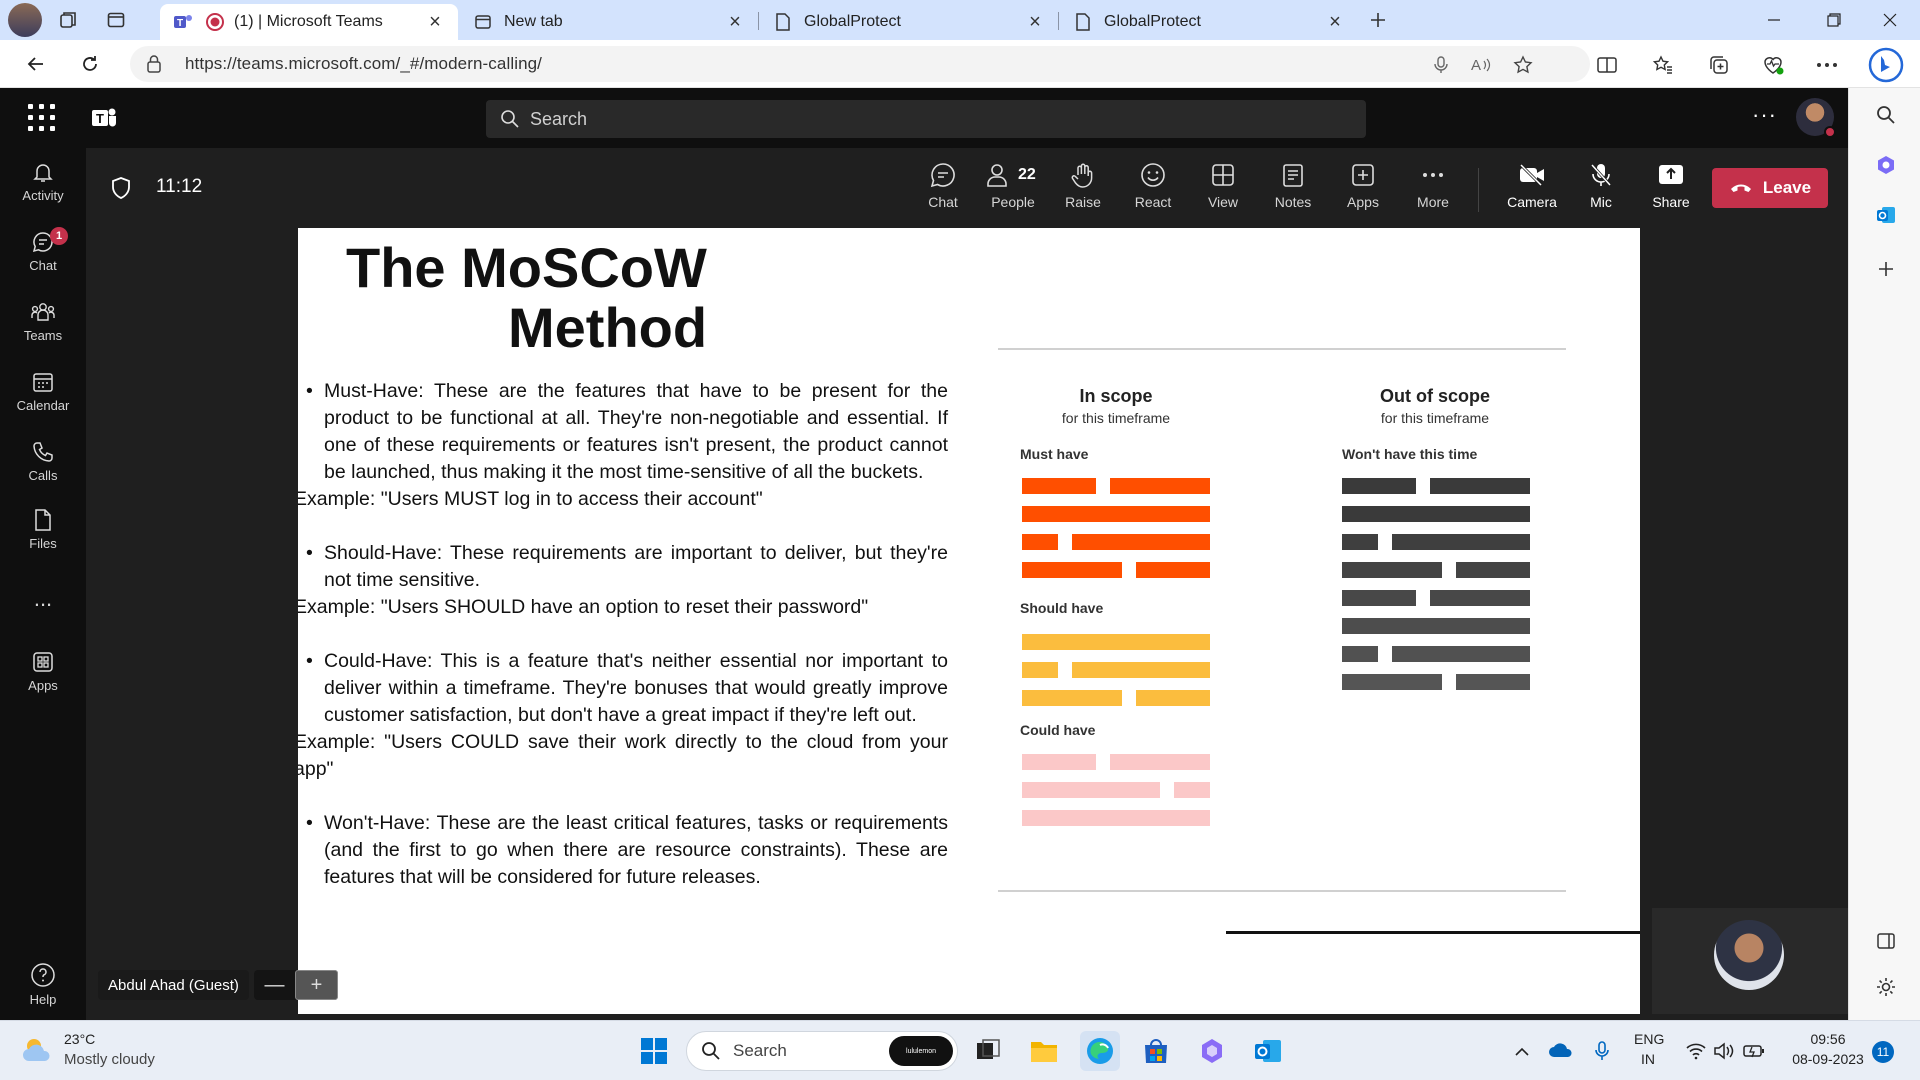 Image resolution: width=1920 pixels, height=1080 pixels. Describe the element at coordinates (42, 118) in the screenshot. I see `app-launcher-icon` at that location.